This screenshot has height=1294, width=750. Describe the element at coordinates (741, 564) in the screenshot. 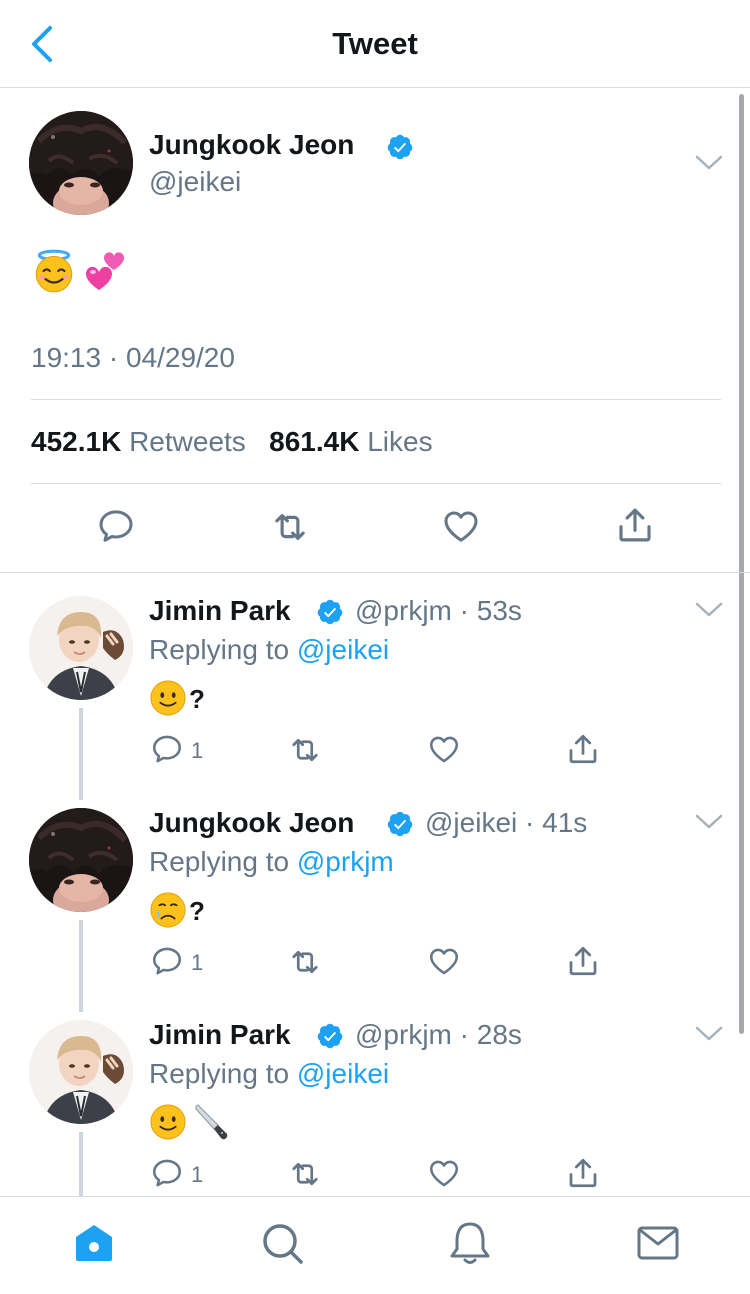

I see `scrollbar` at that location.